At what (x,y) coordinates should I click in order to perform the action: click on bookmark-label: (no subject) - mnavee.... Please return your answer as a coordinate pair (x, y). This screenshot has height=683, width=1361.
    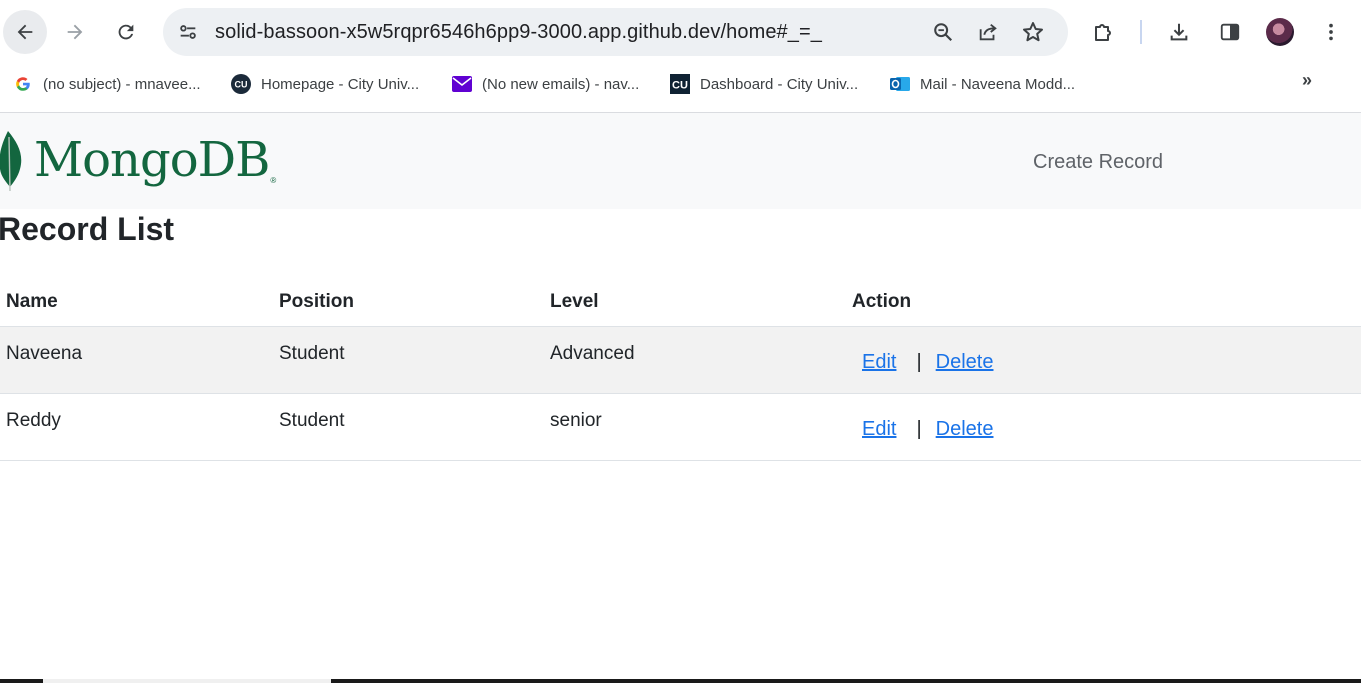
    Looking at the image, I should click on (122, 84).